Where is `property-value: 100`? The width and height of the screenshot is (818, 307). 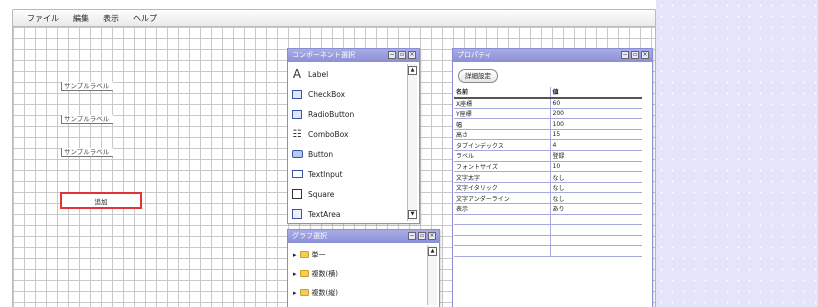
property-value: 100 is located at coordinates (596, 124).